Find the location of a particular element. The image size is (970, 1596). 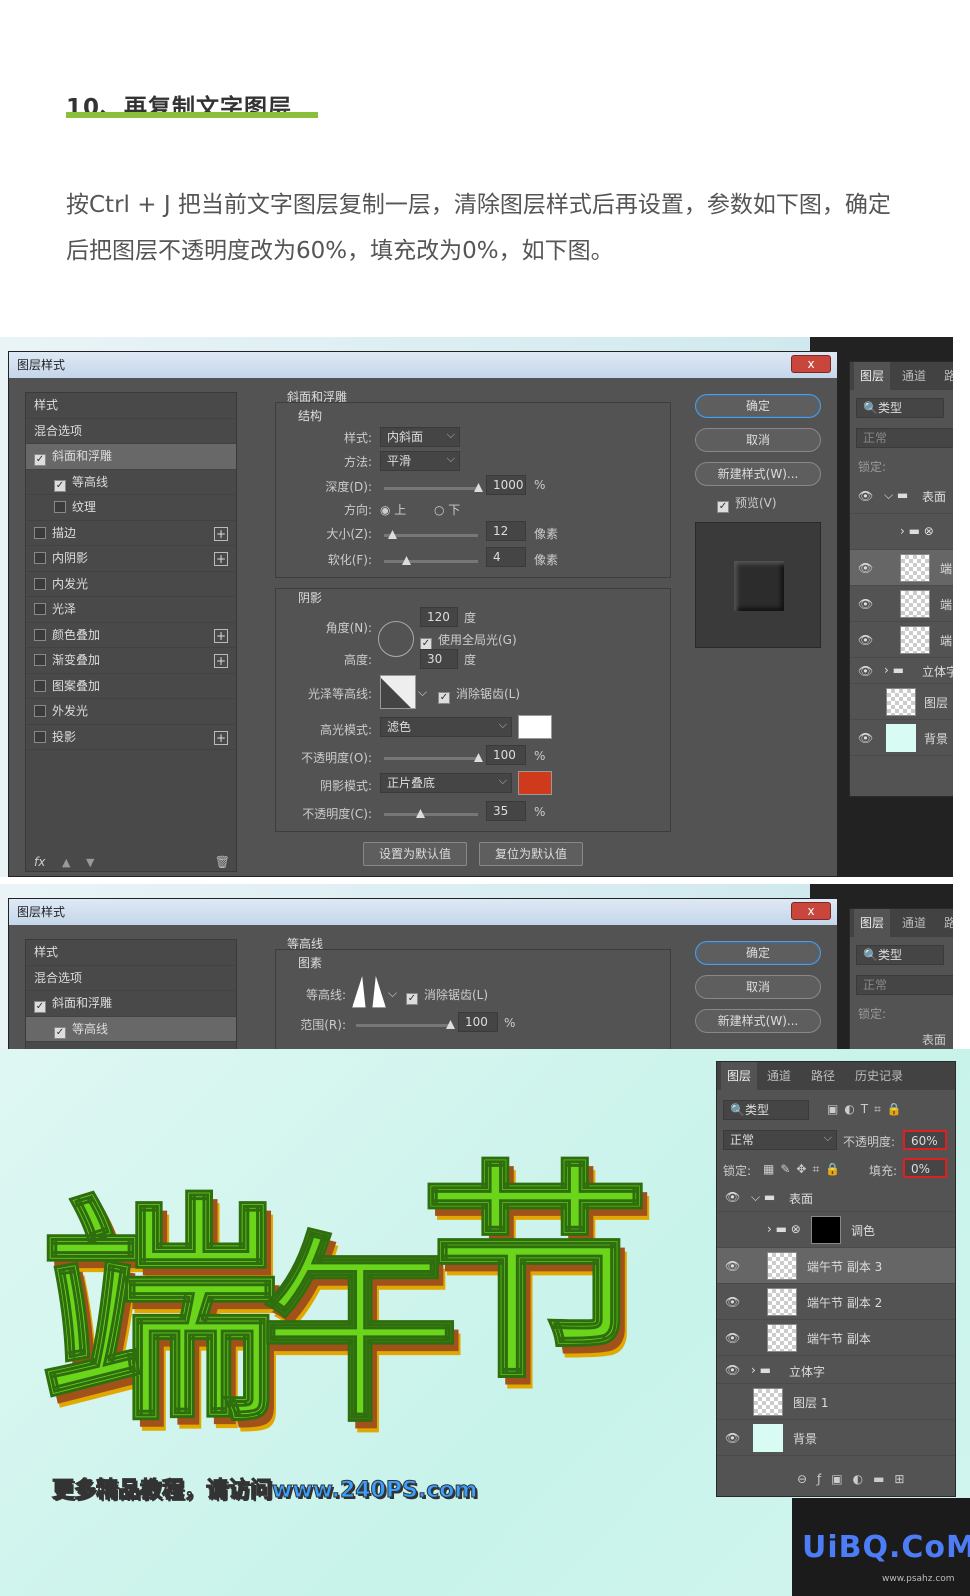

size-slider is located at coordinates (431, 534).